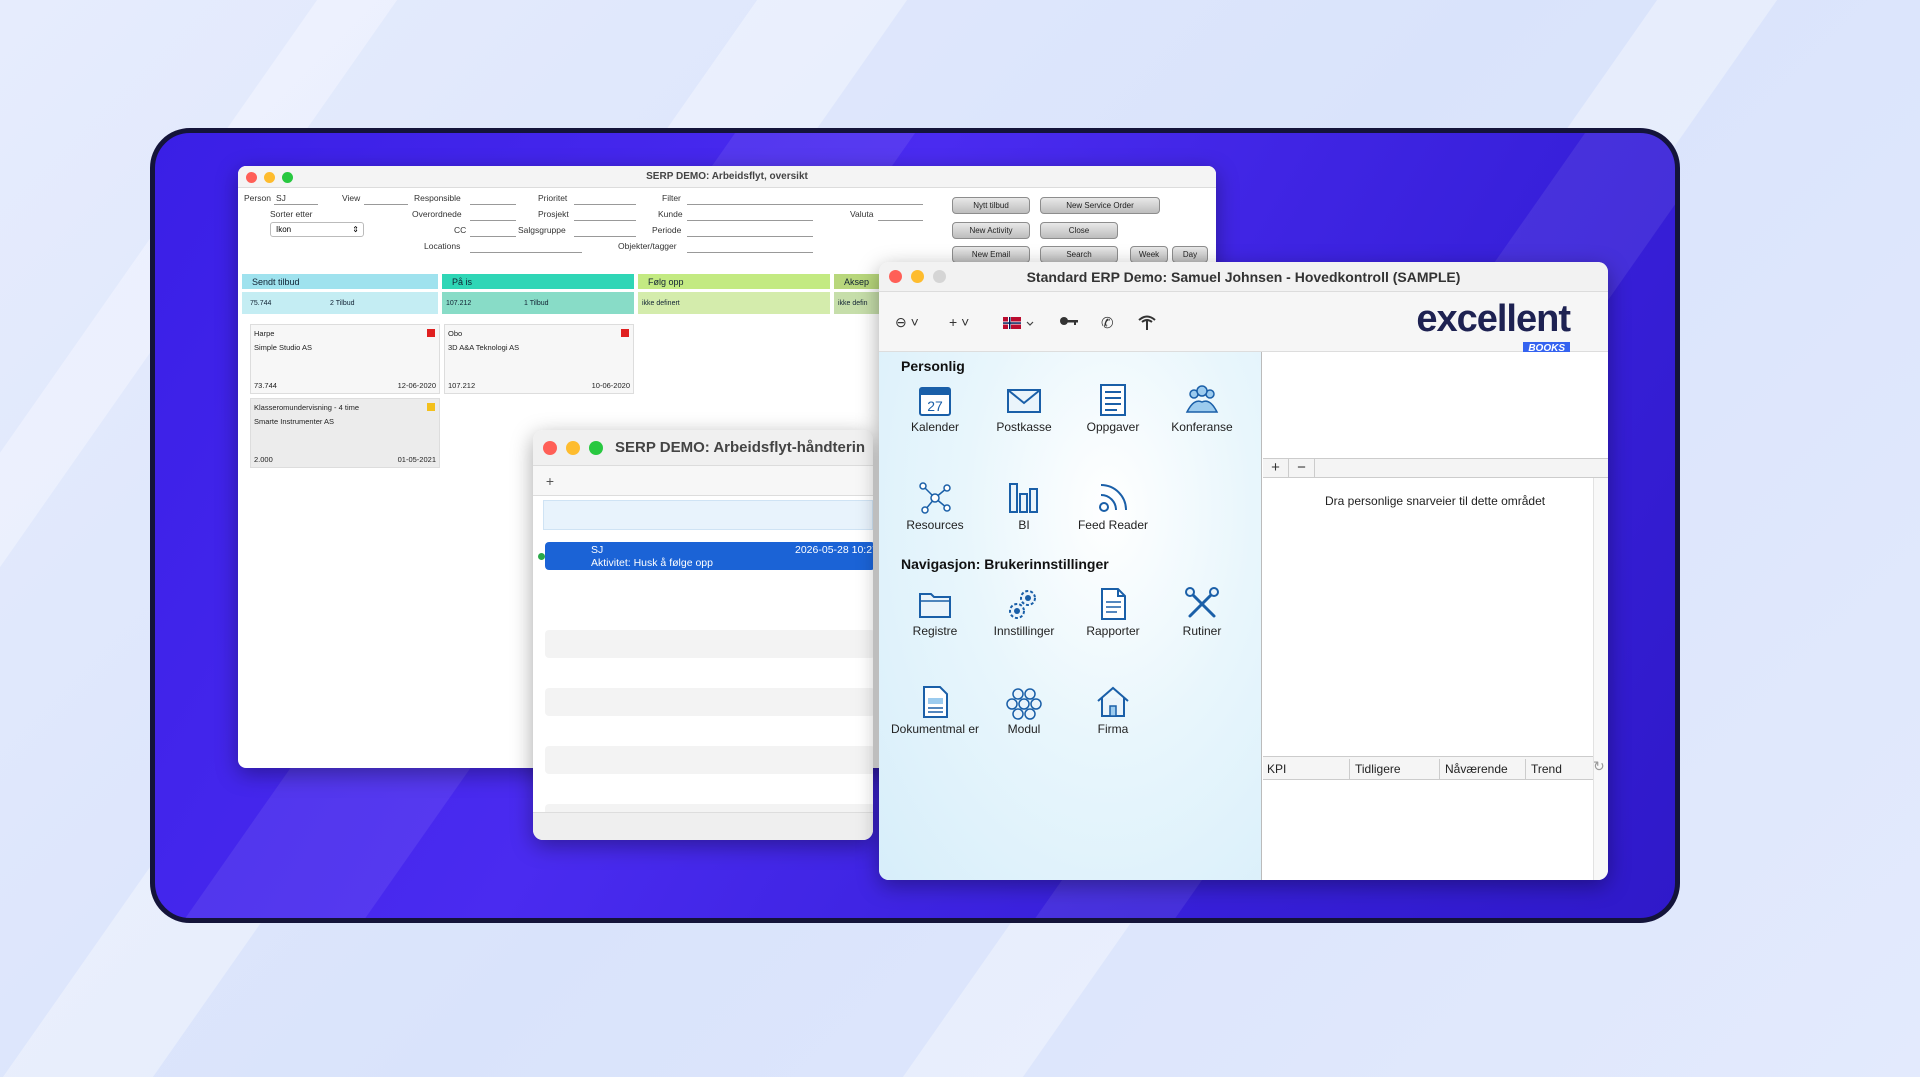  I want to click on kpi-table-body, so click(1428, 830).